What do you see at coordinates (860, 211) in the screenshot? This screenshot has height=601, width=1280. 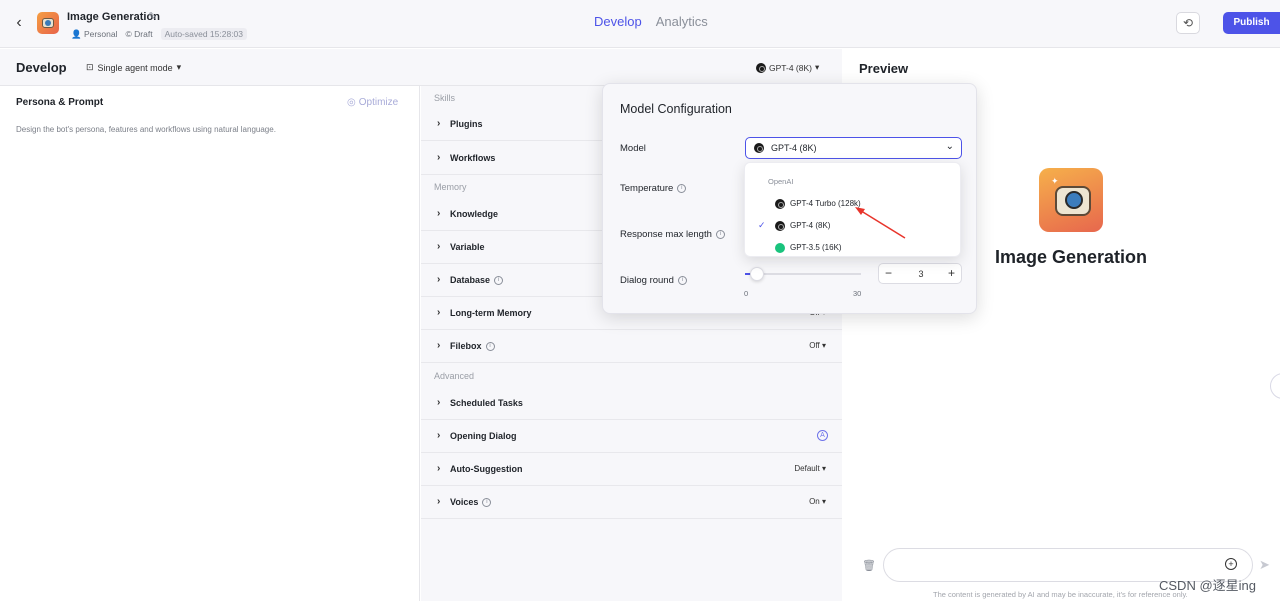 I see `arrow-head` at bounding box center [860, 211].